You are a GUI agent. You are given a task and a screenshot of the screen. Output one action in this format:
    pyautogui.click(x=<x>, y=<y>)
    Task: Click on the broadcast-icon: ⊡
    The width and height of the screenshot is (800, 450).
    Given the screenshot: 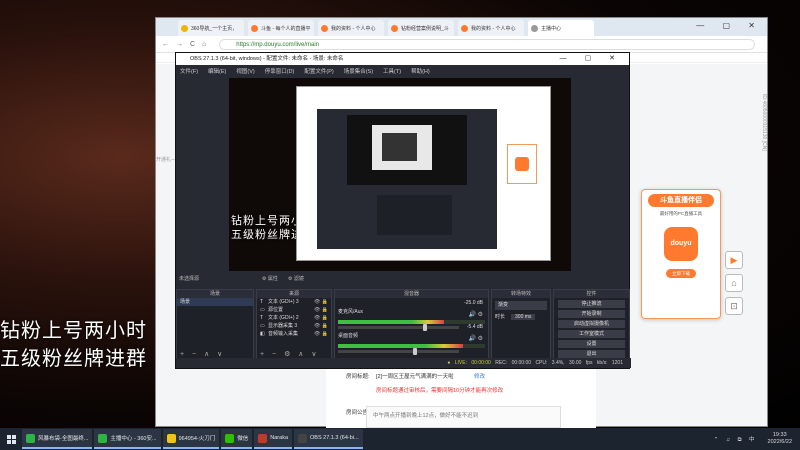 What is the action you would take?
    pyautogui.click(x=734, y=306)
    